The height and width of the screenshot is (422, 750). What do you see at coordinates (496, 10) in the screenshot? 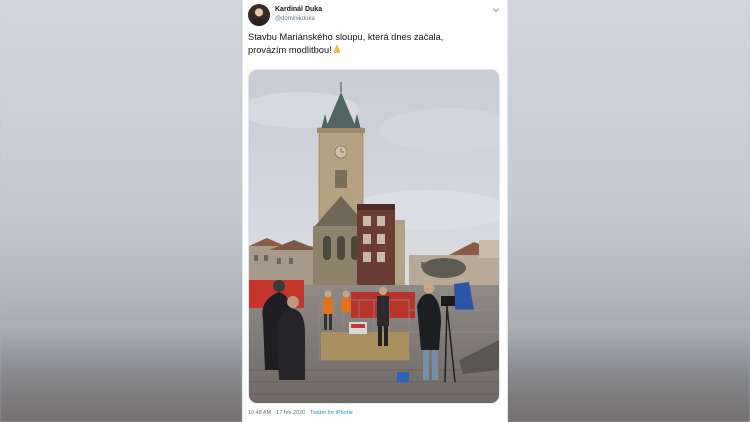
I see `chevron-down-icon` at bounding box center [496, 10].